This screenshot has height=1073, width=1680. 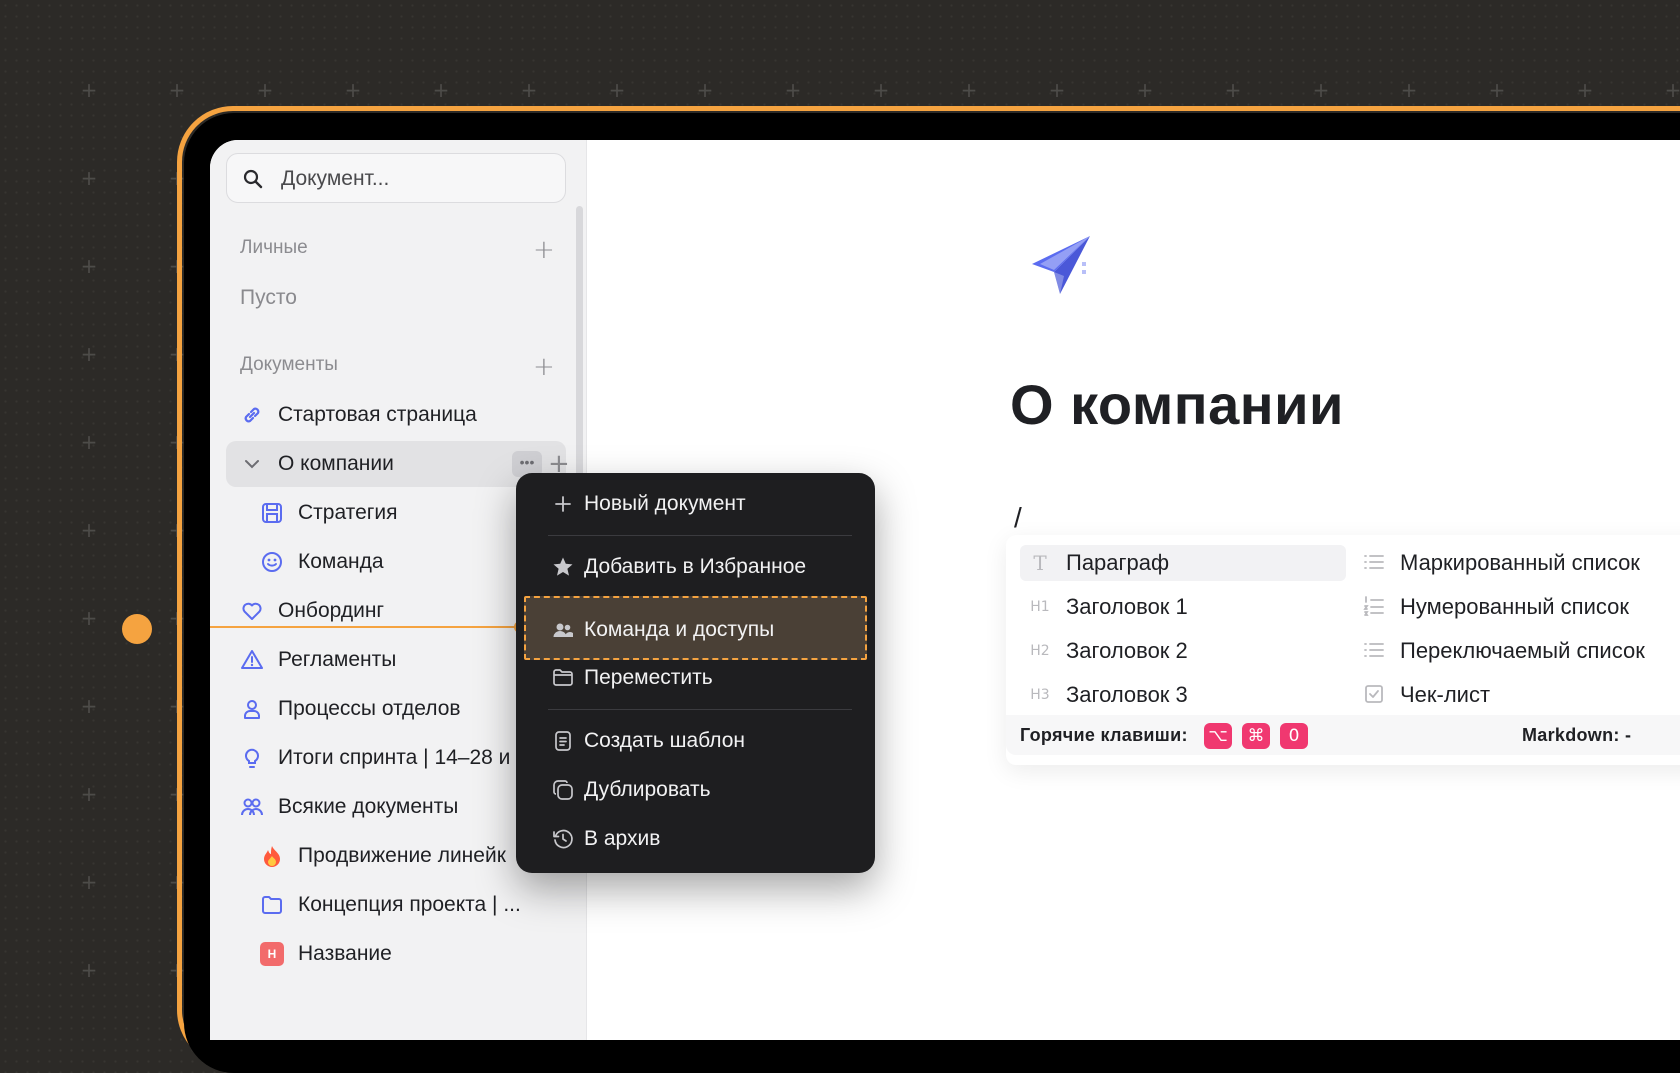 I want to click on sidebar-item-start-page: Стартовая страница, so click(x=396, y=415).